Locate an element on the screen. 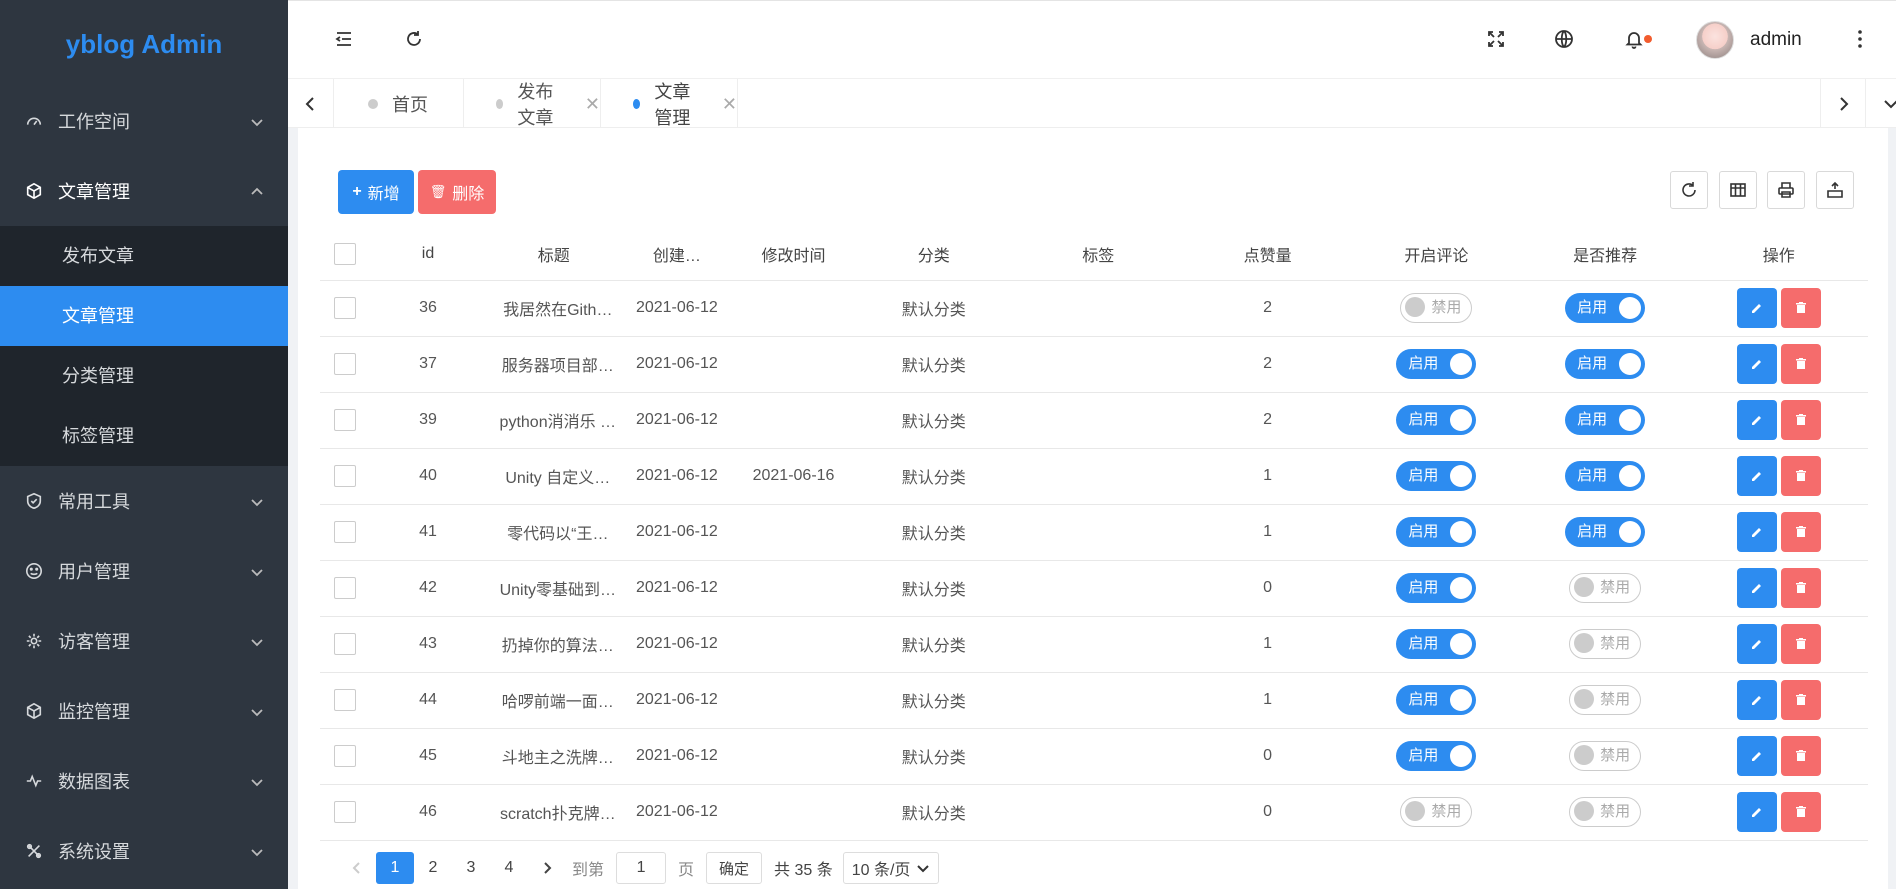 The width and height of the screenshot is (1896, 889). print-icon is located at coordinates (1786, 190).